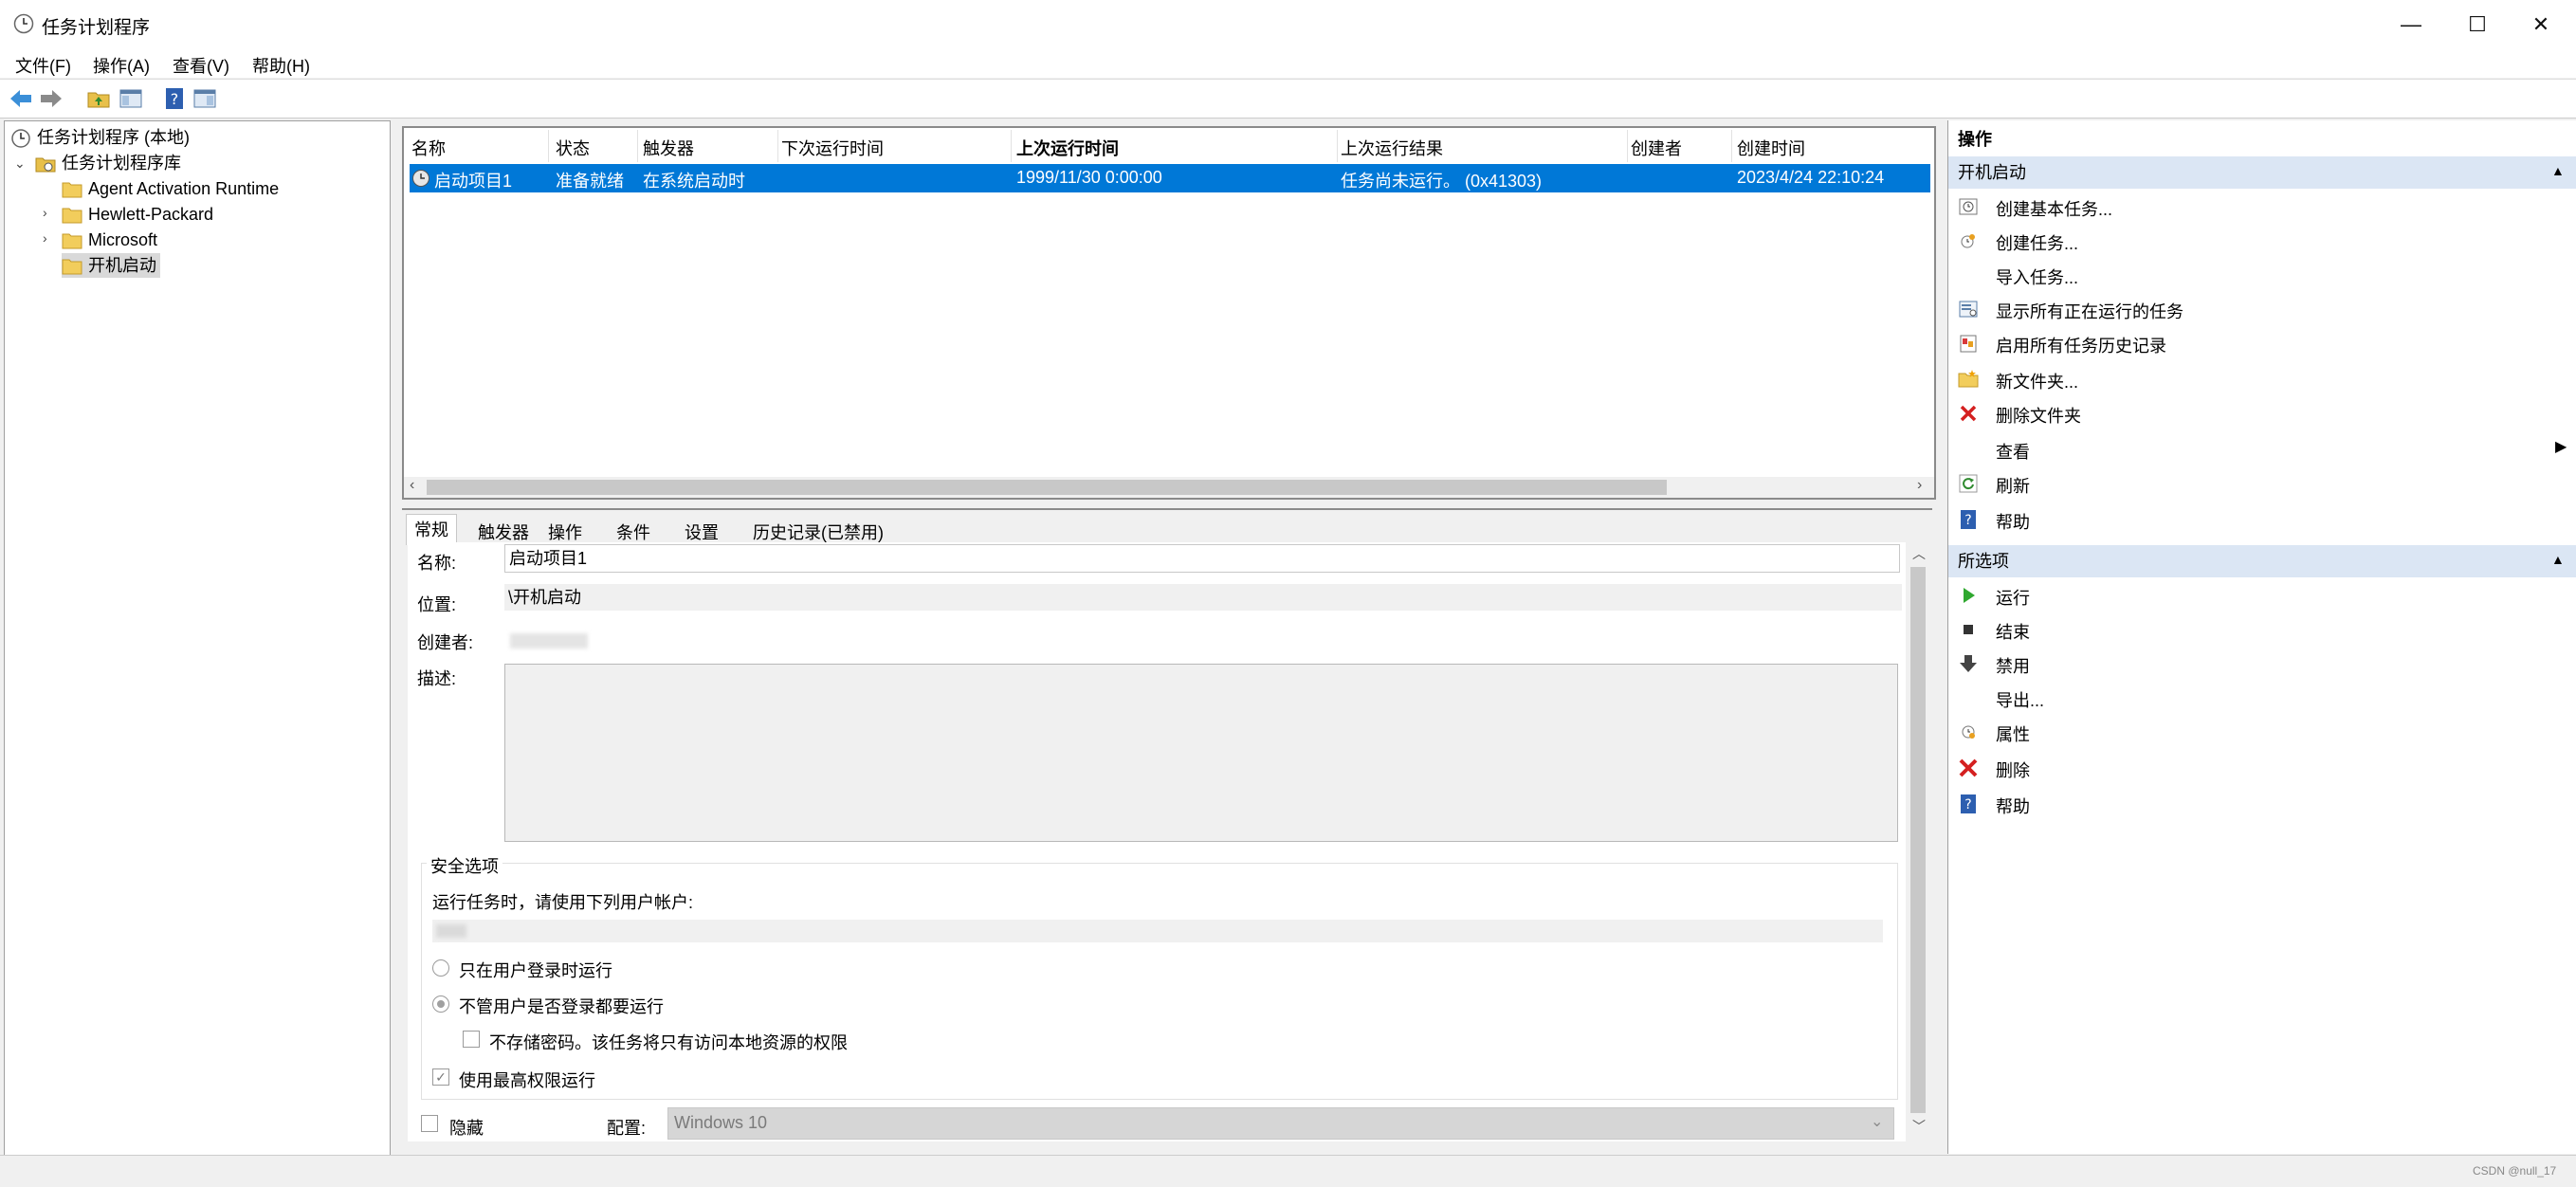 This screenshot has height=1187, width=2576. Describe the element at coordinates (98, 98) in the screenshot. I see `folder-up-icon` at that location.